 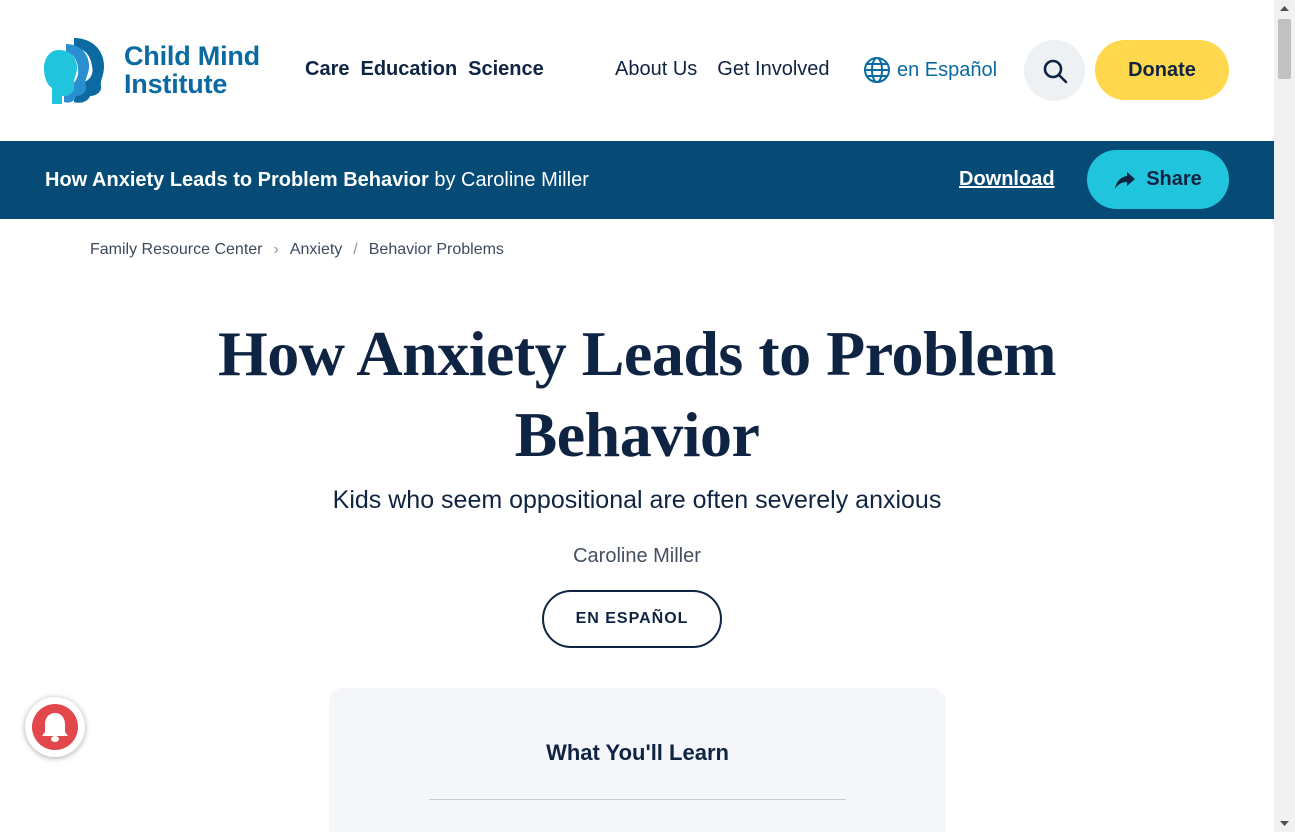 I want to click on site-logo: Child Mind Institute, so click(x=152, y=70).